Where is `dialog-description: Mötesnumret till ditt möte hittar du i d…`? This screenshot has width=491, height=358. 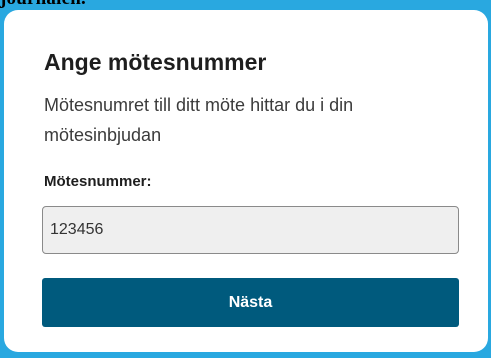 dialog-description: Mötesnumret till ditt möte hittar du i d… is located at coordinates (199, 120).